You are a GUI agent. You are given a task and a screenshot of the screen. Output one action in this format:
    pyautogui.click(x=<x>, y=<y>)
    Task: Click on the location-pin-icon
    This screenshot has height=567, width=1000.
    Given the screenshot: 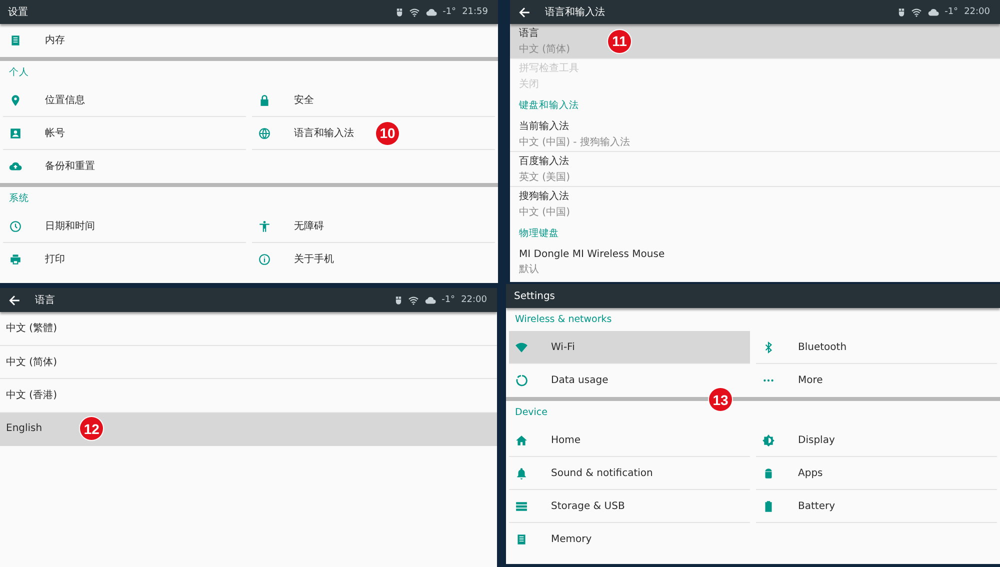 What is the action you would take?
    pyautogui.click(x=15, y=100)
    